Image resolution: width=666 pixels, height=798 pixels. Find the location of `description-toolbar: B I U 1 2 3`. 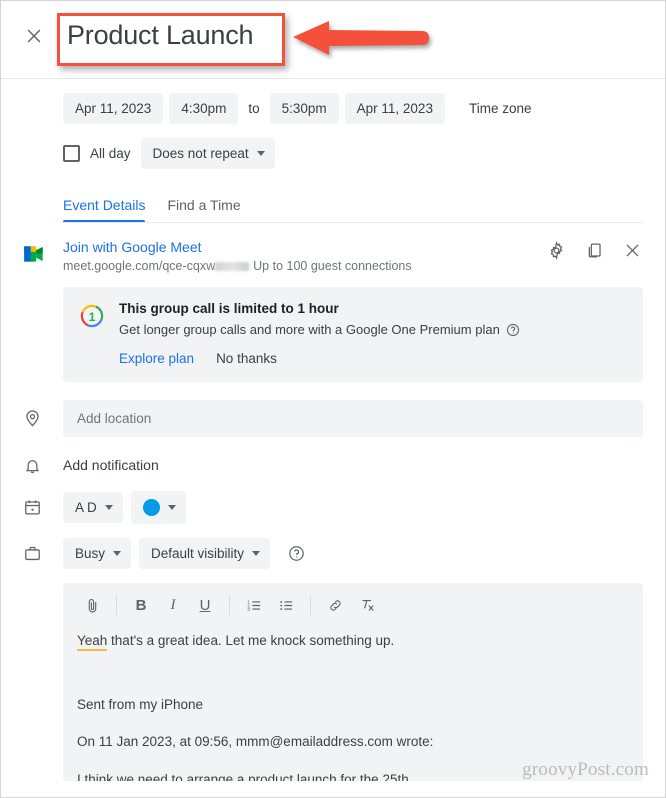

description-toolbar: B I U 1 2 3 is located at coordinates (353, 604).